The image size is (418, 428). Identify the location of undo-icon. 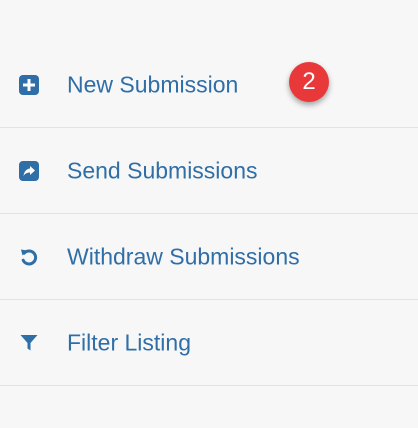
(29, 257).